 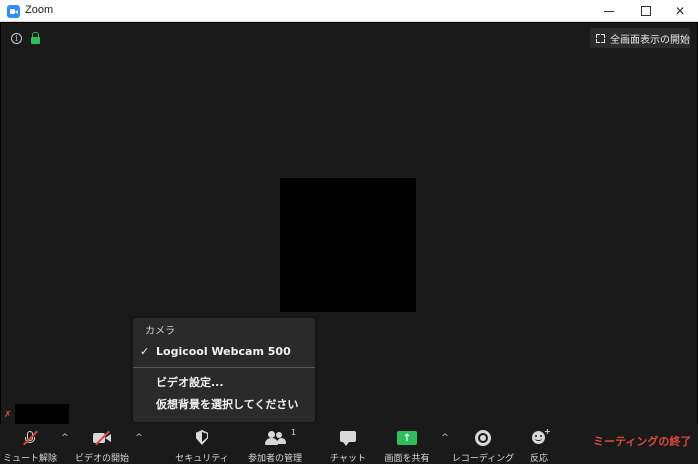 I want to click on audio-options-caret-icon: ^, so click(x=65, y=438).